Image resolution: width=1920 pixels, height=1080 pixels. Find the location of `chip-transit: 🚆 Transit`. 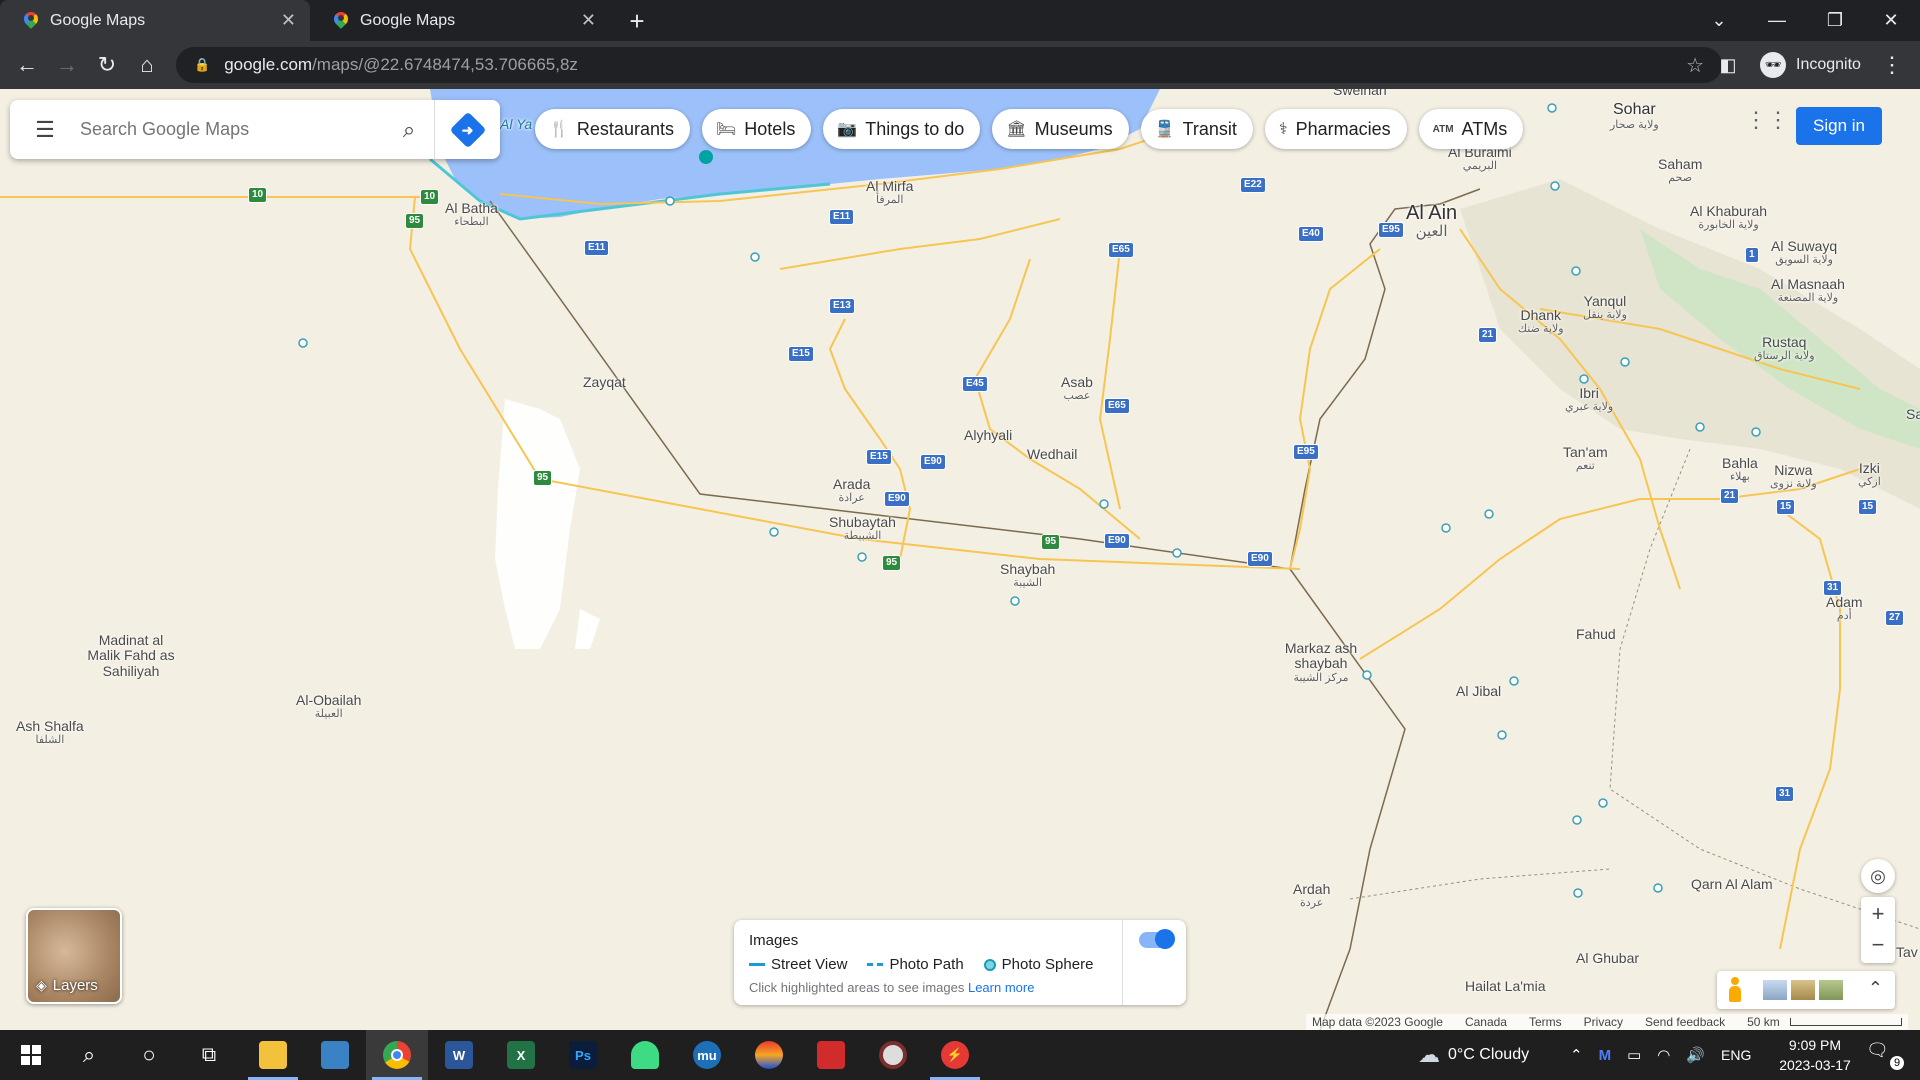

chip-transit: 🚆 Transit is located at coordinates (1196, 129).